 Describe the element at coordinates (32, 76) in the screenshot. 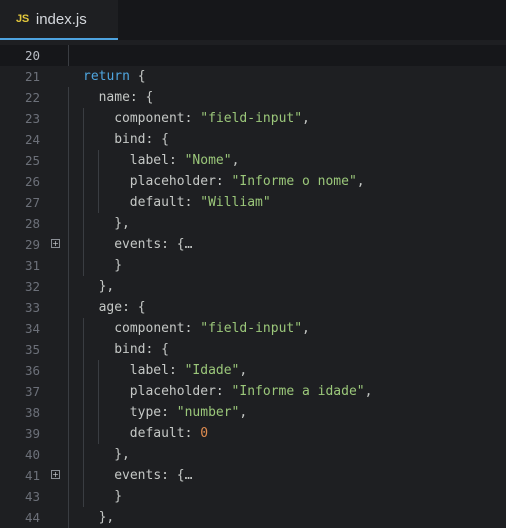

I see `line-number: 21` at that location.